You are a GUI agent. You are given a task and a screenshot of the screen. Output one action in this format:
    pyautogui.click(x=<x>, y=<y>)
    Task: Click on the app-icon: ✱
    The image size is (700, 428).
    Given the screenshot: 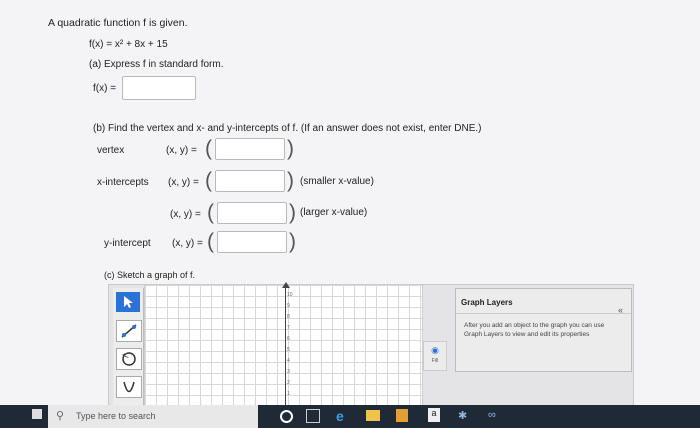 What is the action you would take?
    pyautogui.click(x=462, y=415)
    